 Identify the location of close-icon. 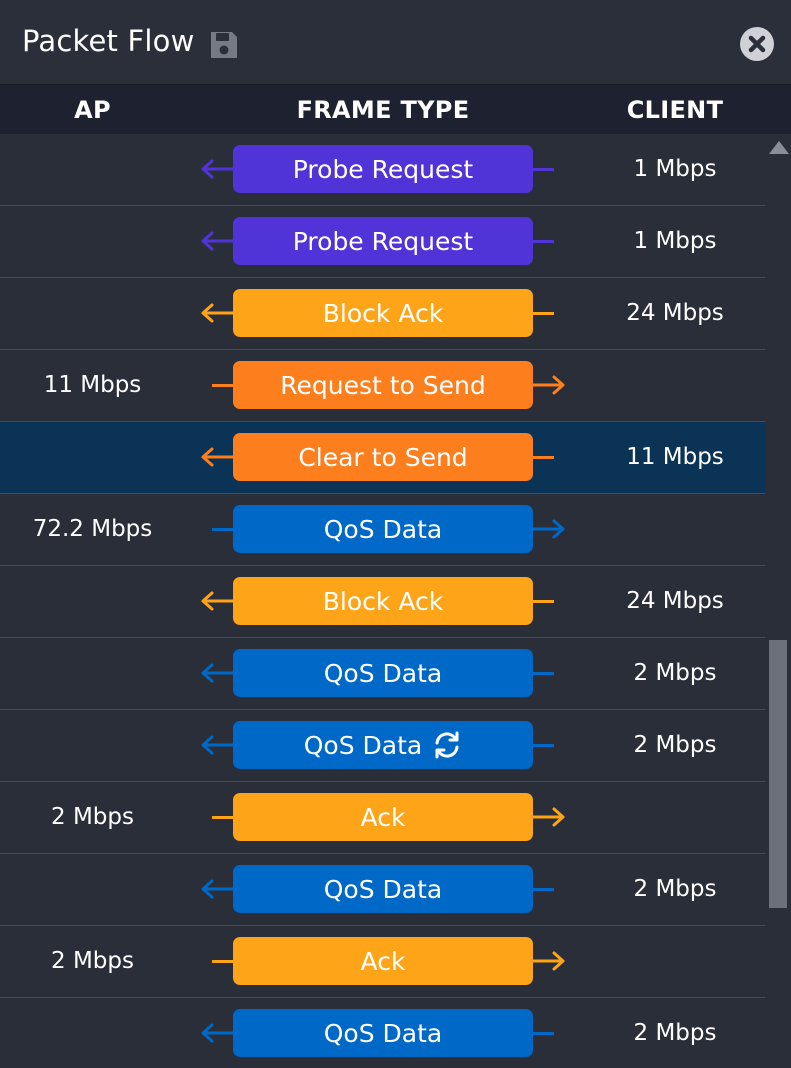
(757, 44).